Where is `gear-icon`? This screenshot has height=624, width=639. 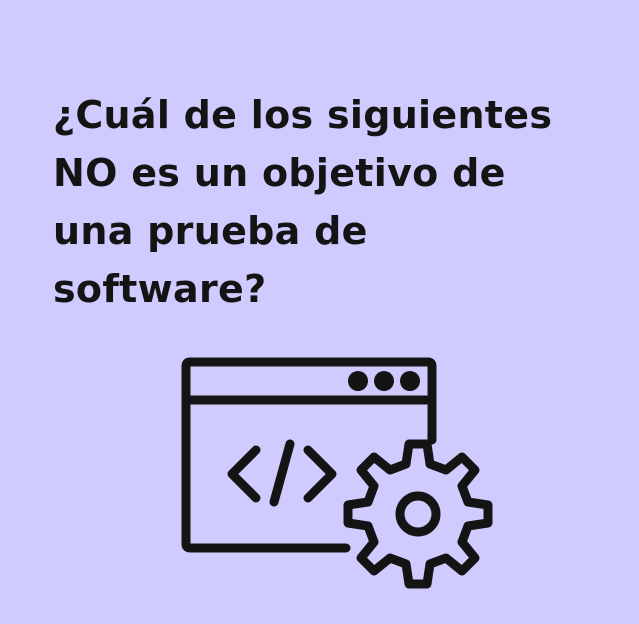 gear-icon is located at coordinates (418, 514).